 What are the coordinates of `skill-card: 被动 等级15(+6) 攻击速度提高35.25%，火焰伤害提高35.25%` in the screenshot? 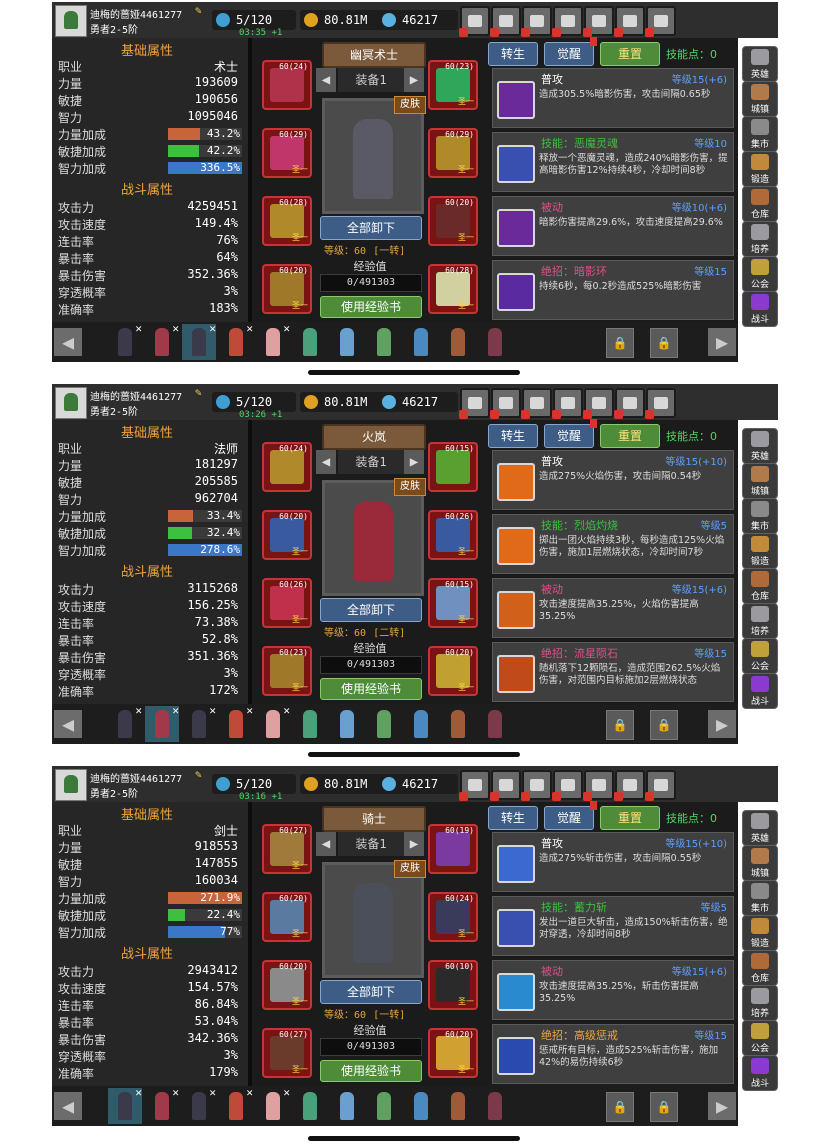 It's located at (613, 608).